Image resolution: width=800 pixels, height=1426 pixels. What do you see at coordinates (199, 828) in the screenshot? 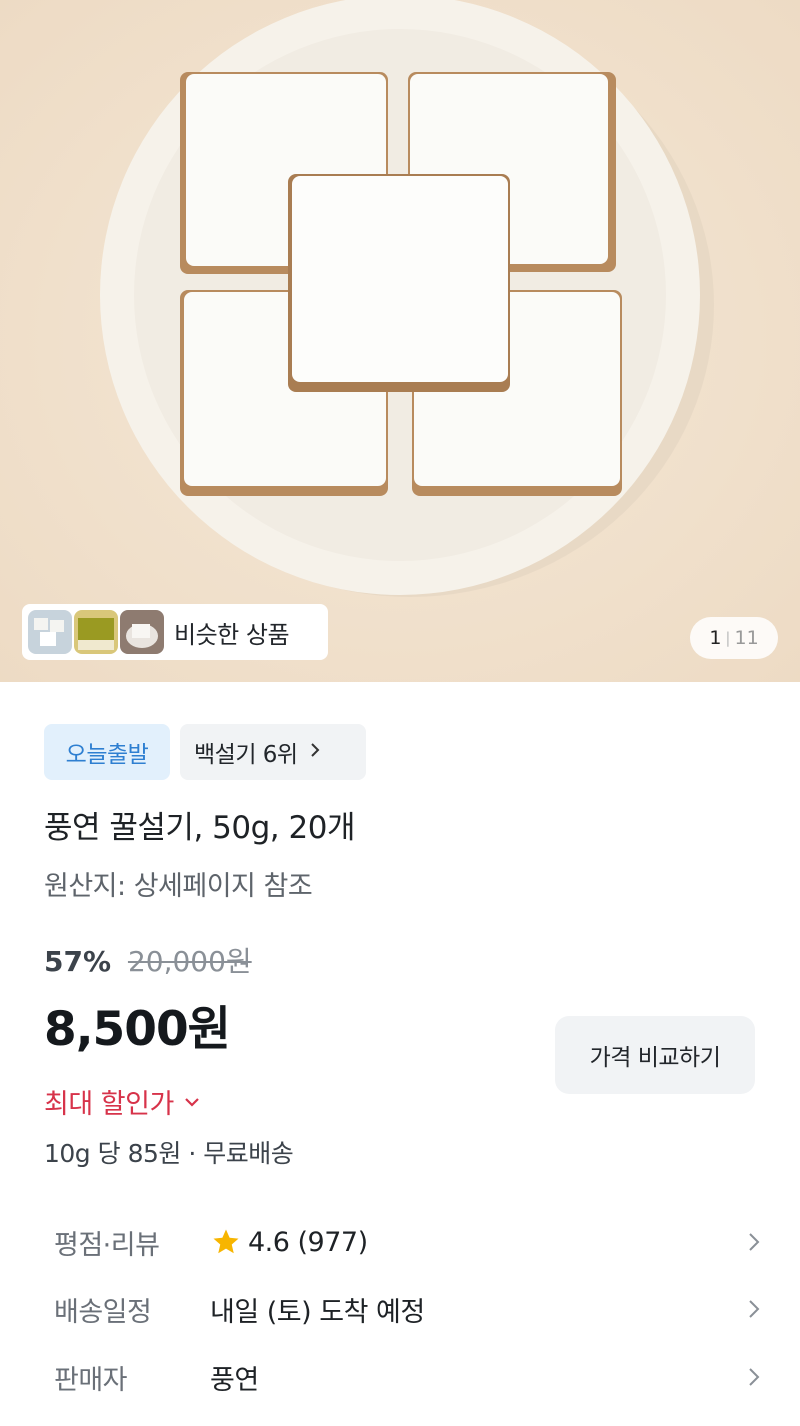
I see `product-title: 풍연 꿀설기, 50g, 20개` at bounding box center [199, 828].